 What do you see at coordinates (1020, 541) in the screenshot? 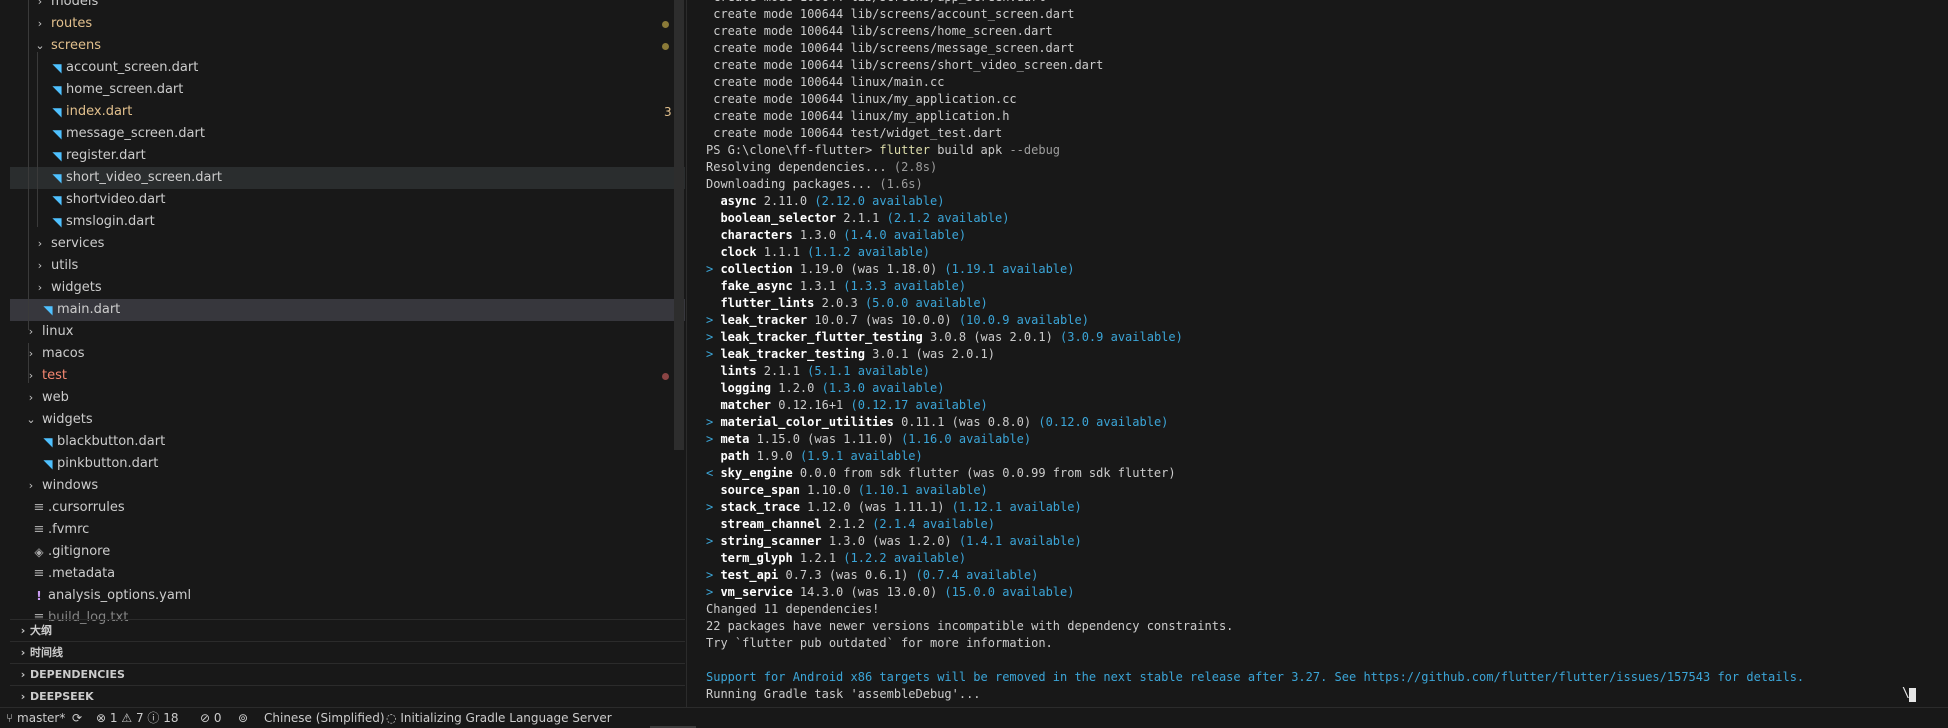
I see `terminal-text: (1.4.1 available)` at bounding box center [1020, 541].